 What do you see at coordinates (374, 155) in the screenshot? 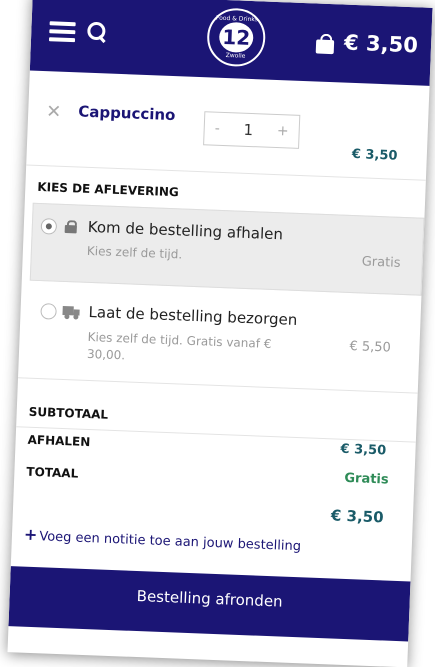
I see `item-price: € 3,50` at bounding box center [374, 155].